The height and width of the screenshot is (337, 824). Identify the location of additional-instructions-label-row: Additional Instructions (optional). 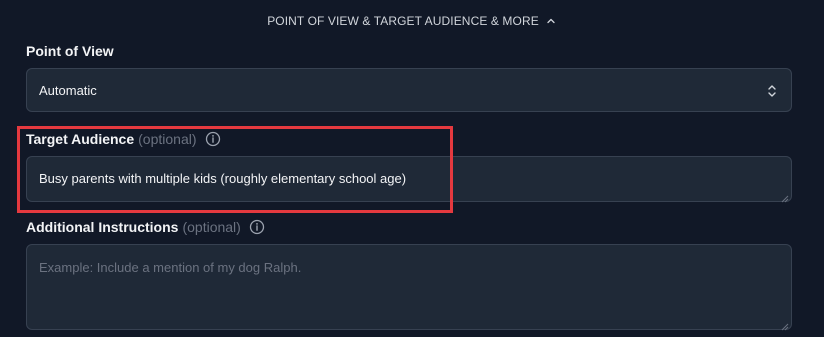
(145, 227).